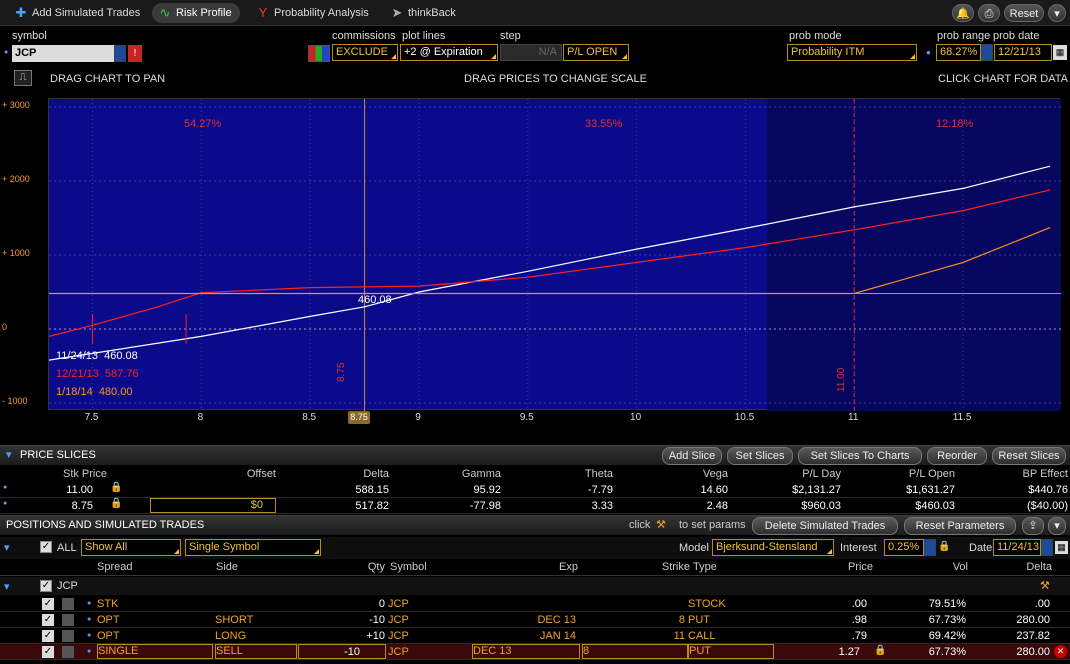 The image size is (1070, 664). I want to click on tab-risk-profile: ∿ Risk Profile, so click(196, 13).